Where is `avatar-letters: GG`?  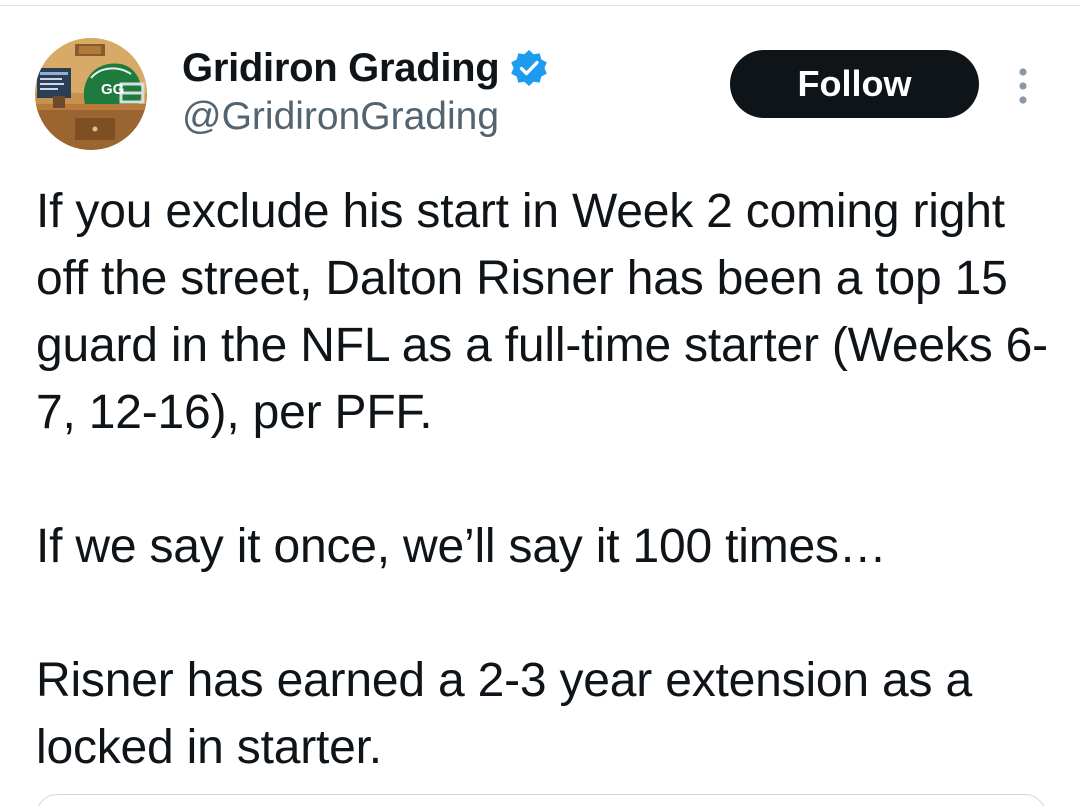 avatar-letters: GG is located at coordinates (112, 89).